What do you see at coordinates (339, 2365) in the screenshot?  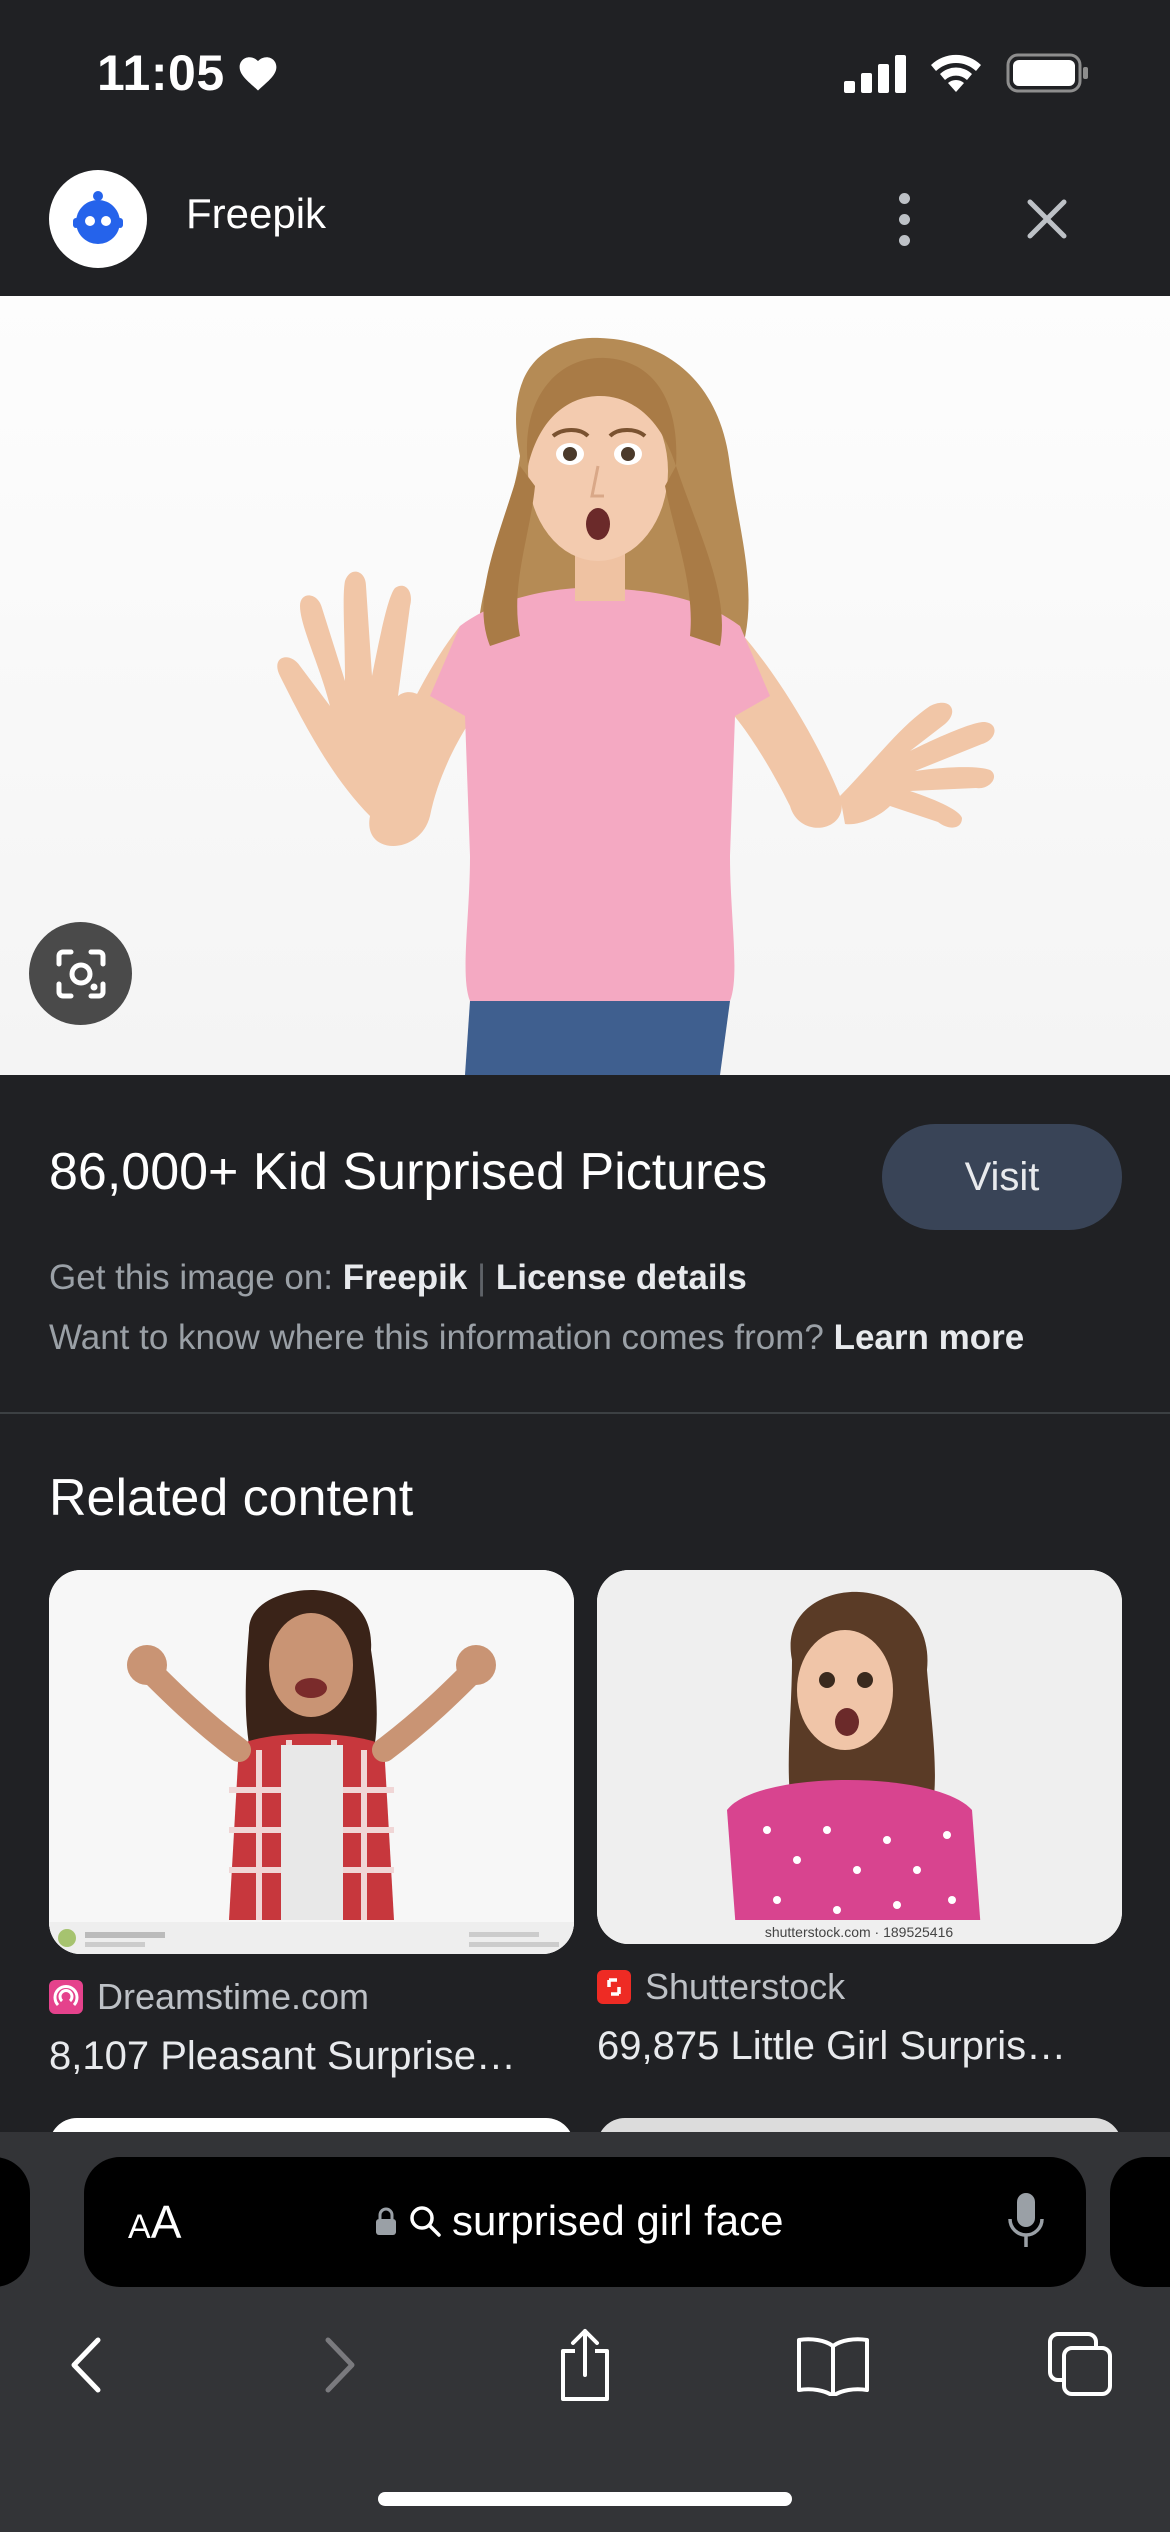 I see `forward-icon` at bounding box center [339, 2365].